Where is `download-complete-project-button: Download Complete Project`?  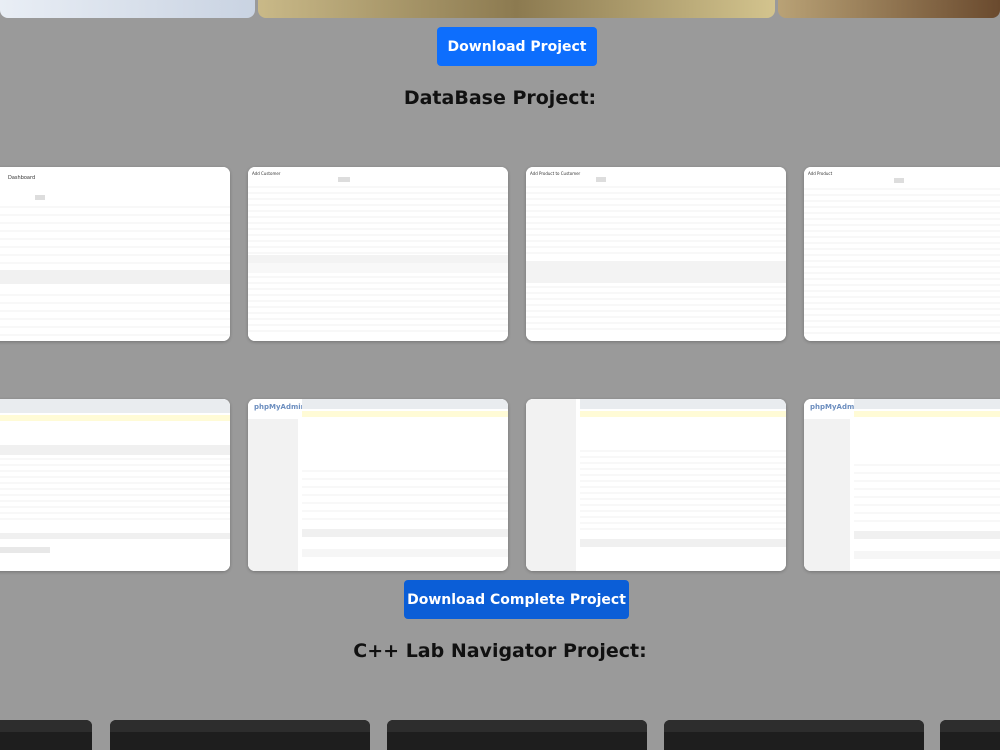 download-complete-project-button: Download Complete Project is located at coordinates (516, 599).